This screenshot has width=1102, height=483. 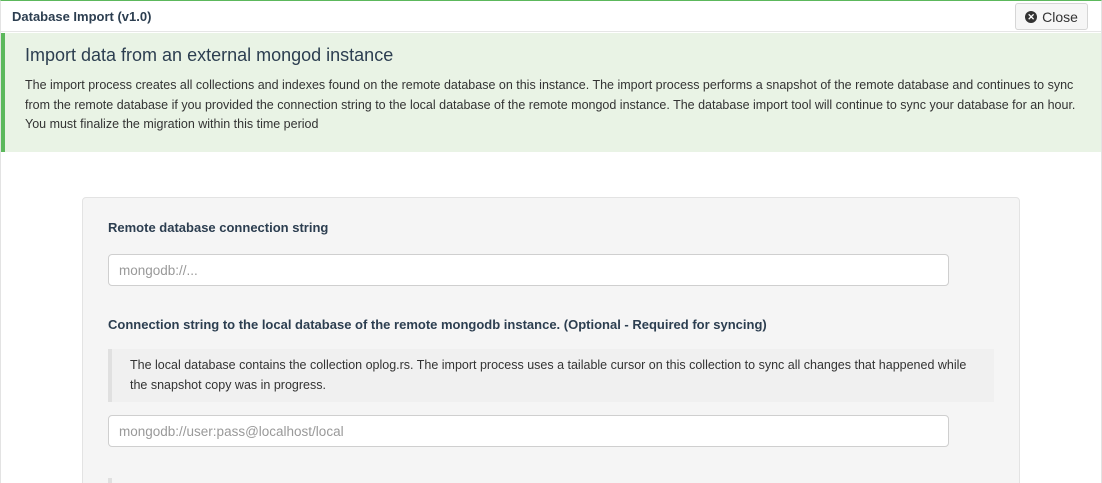 I want to click on close-button: ✕ Close, so click(x=1051, y=16).